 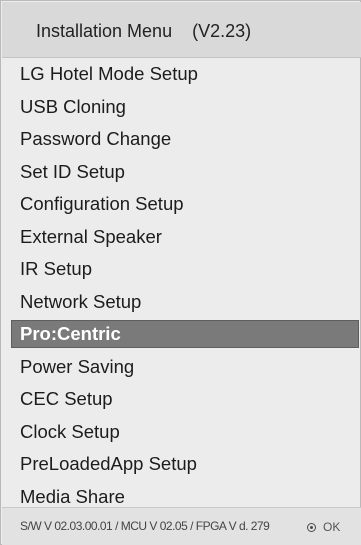 What do you see at coordinates (185, 367) in the screenshot?
I see `menu-item-power-saving: Power Saving` at bounding box center [185, 367].